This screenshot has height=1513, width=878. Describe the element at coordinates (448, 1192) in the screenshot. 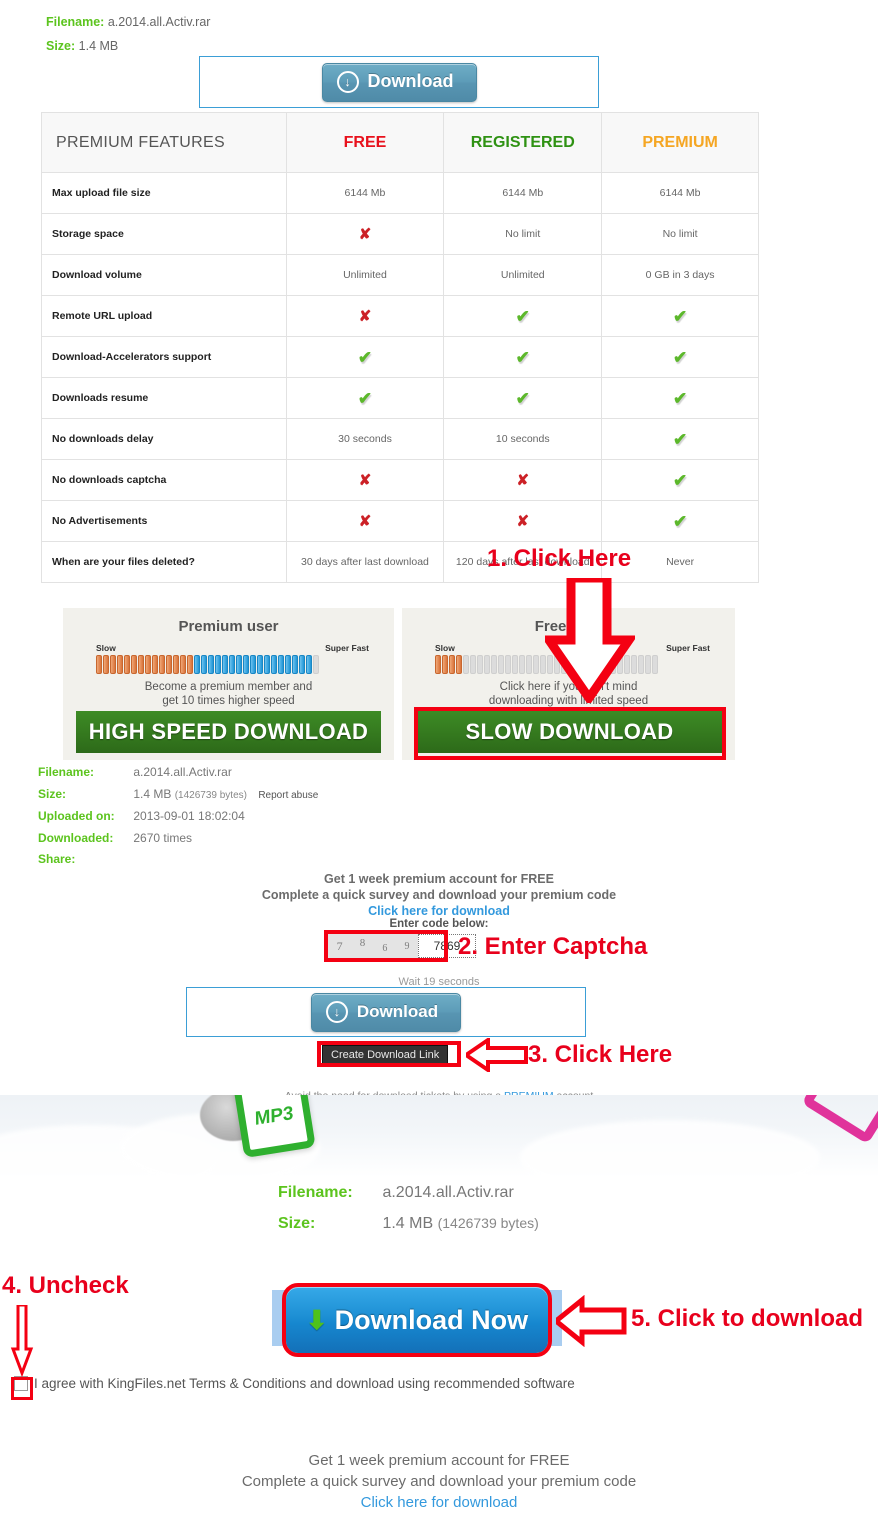

I see `bottom-filename-value: a.2014.all.Activ.rar` at that location.